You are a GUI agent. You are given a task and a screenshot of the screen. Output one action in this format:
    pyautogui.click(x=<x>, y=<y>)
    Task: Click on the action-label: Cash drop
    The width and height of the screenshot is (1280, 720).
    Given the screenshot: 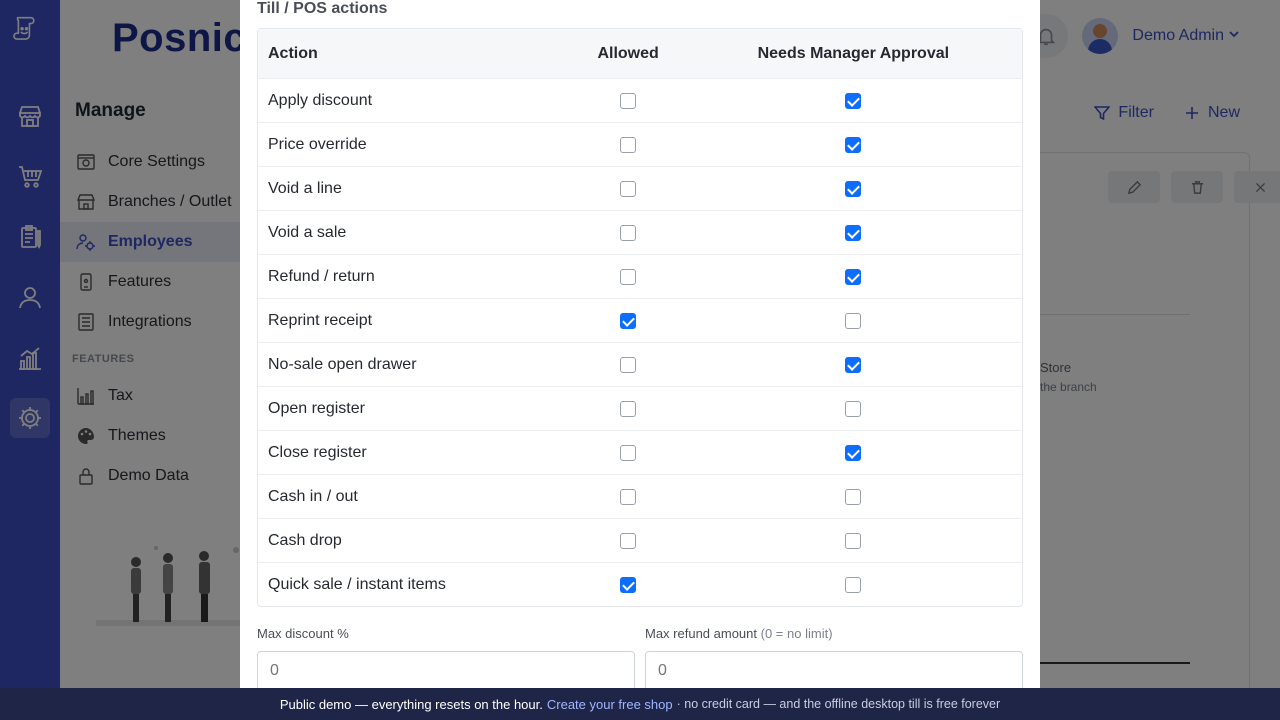 What is the action you would take?
    pyautogui.click(x=305, y=540)
    